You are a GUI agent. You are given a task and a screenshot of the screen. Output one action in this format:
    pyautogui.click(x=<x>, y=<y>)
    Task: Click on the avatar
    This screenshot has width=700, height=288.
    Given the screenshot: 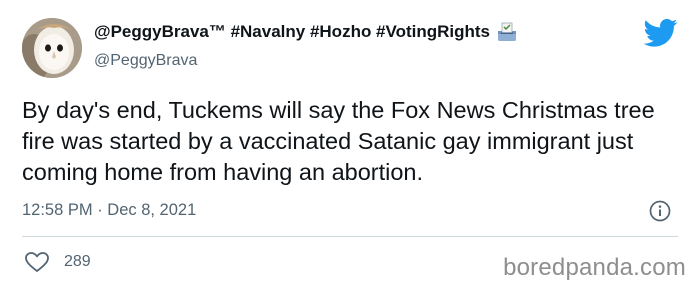 What is the action you would take?
    pyautogui.click(x=52, y=48)
    